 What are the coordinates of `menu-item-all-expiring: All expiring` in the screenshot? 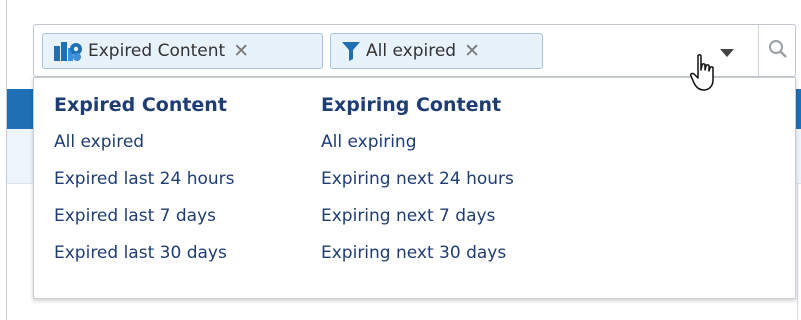 It's located at (417, 142).